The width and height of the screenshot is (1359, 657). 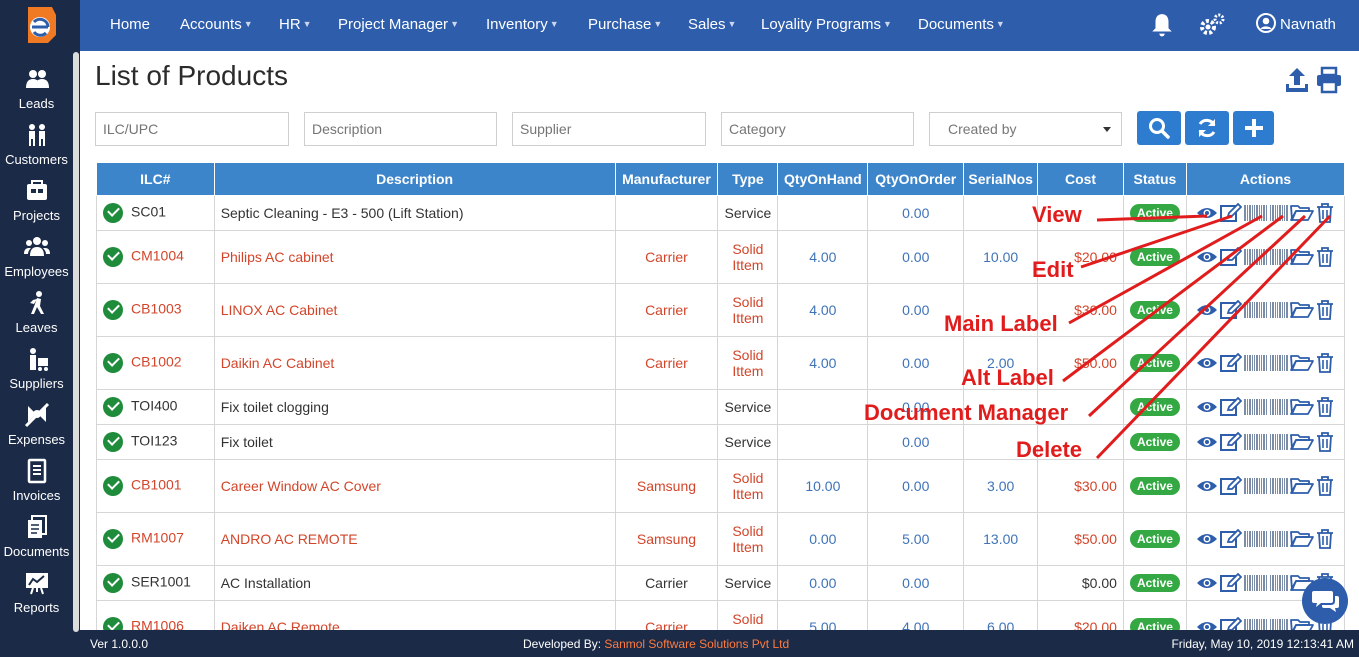 What do you see at coordinates (823, 179) in the screenshot?
I see `column-header-qtyonhand: QtyOnHand` at bounding box center [823, 179].